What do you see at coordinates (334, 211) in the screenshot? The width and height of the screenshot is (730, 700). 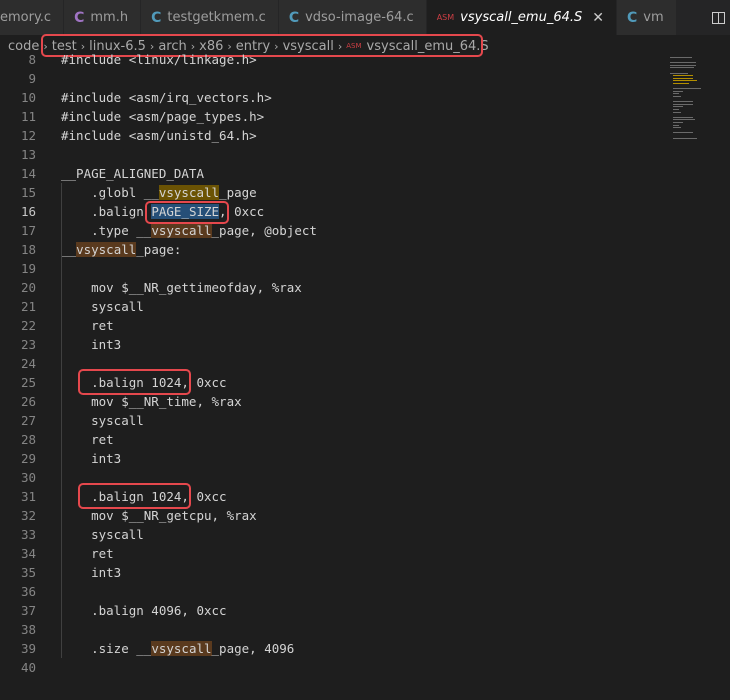 I see `code-line: 16 .balign PAGE_SIZE, 0xcc` at bounding box center [334, 211].